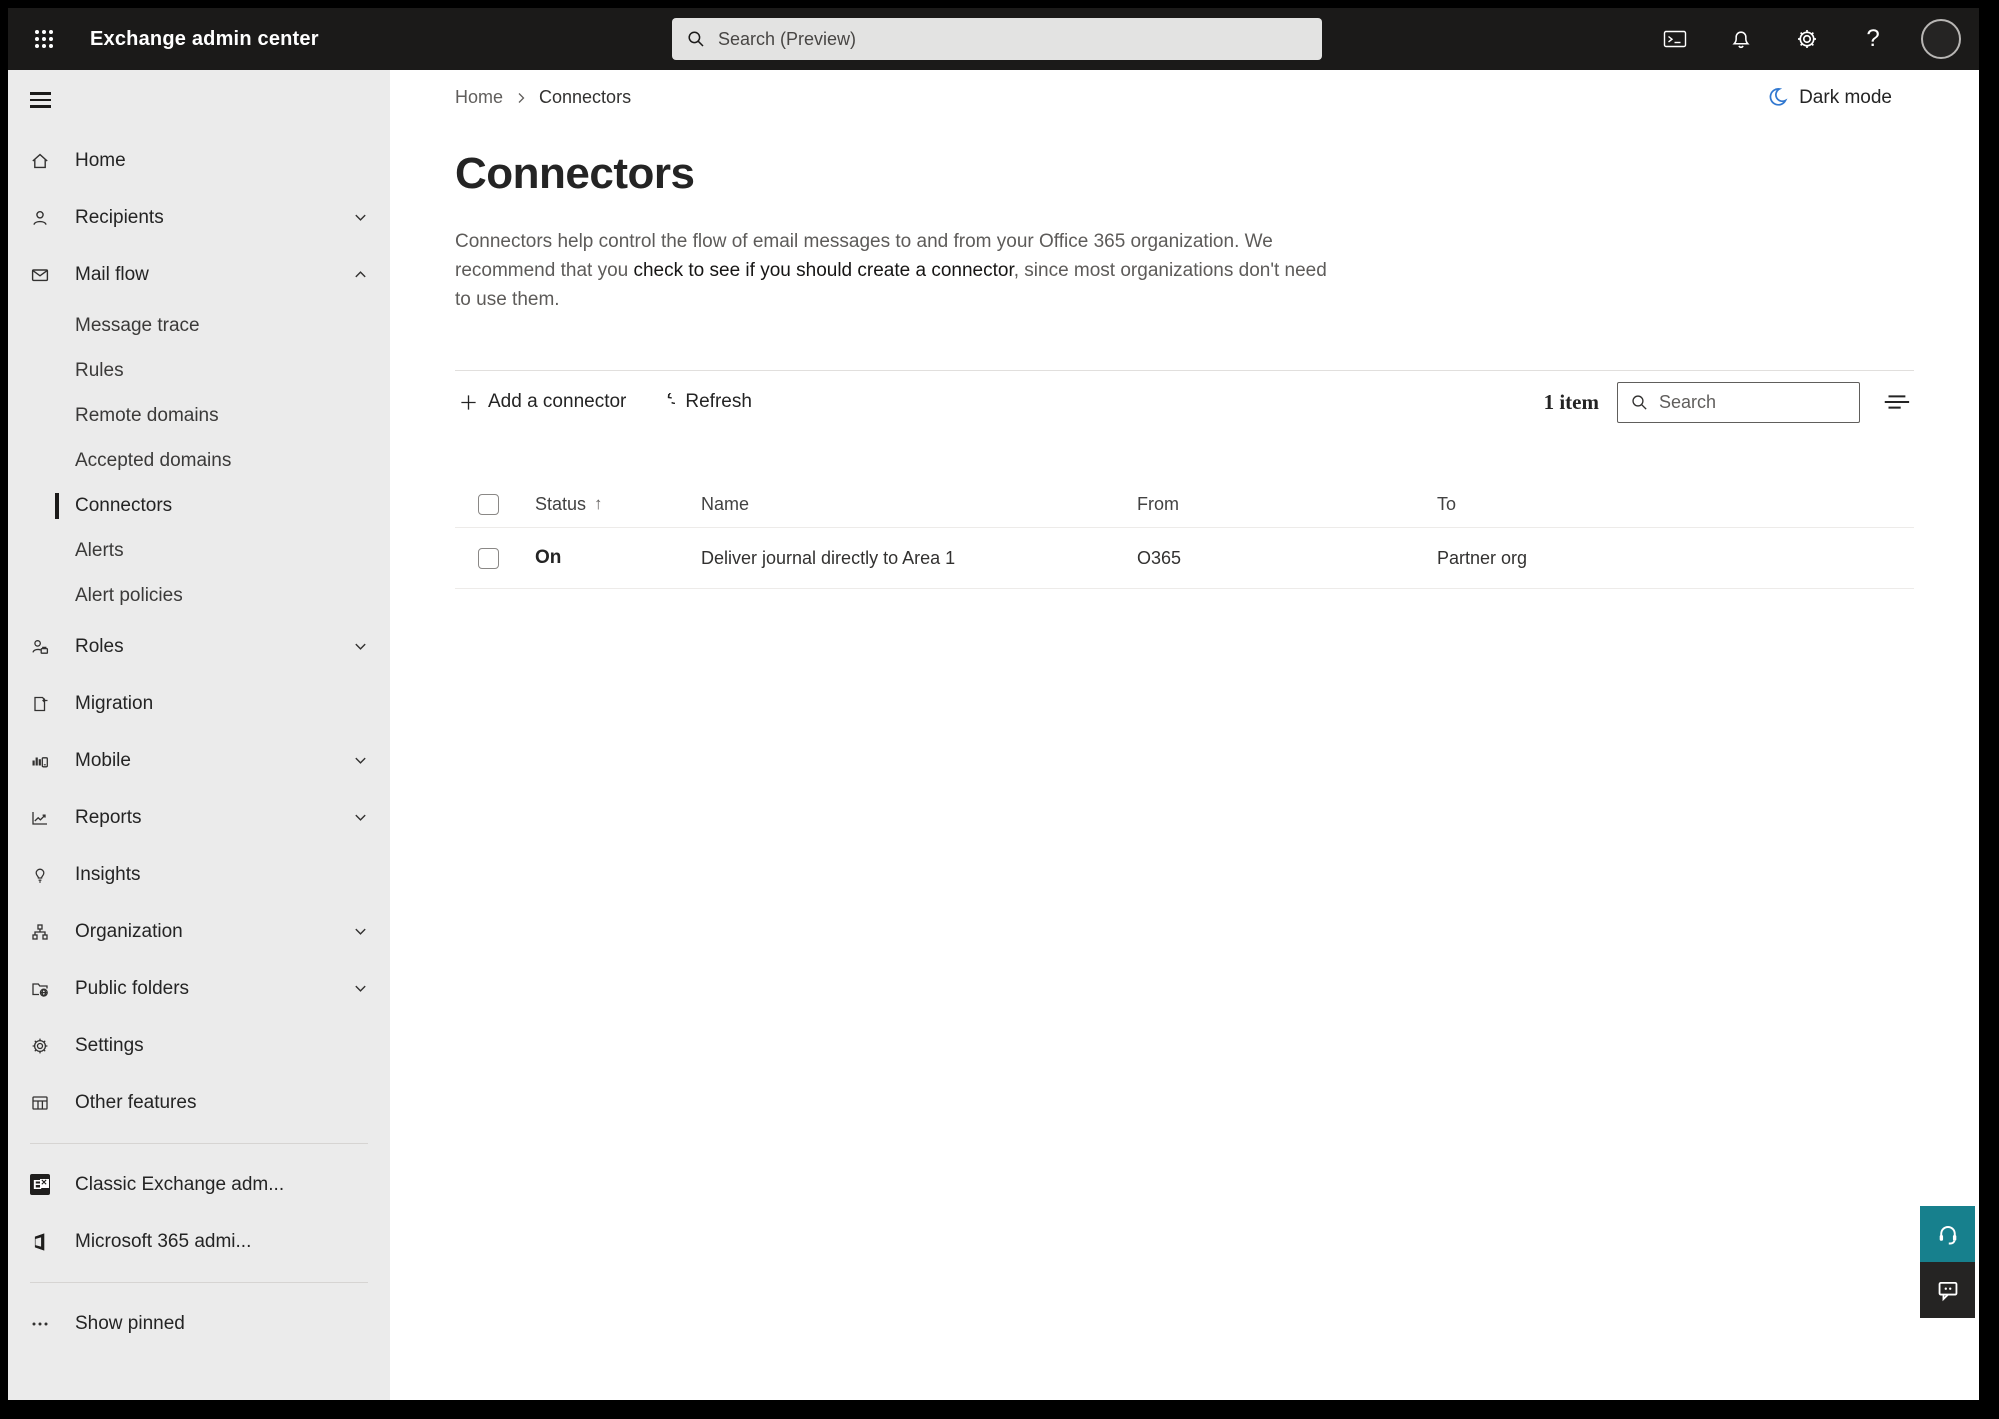  I want to click on support-headset-icon, so click(1947, 1234).